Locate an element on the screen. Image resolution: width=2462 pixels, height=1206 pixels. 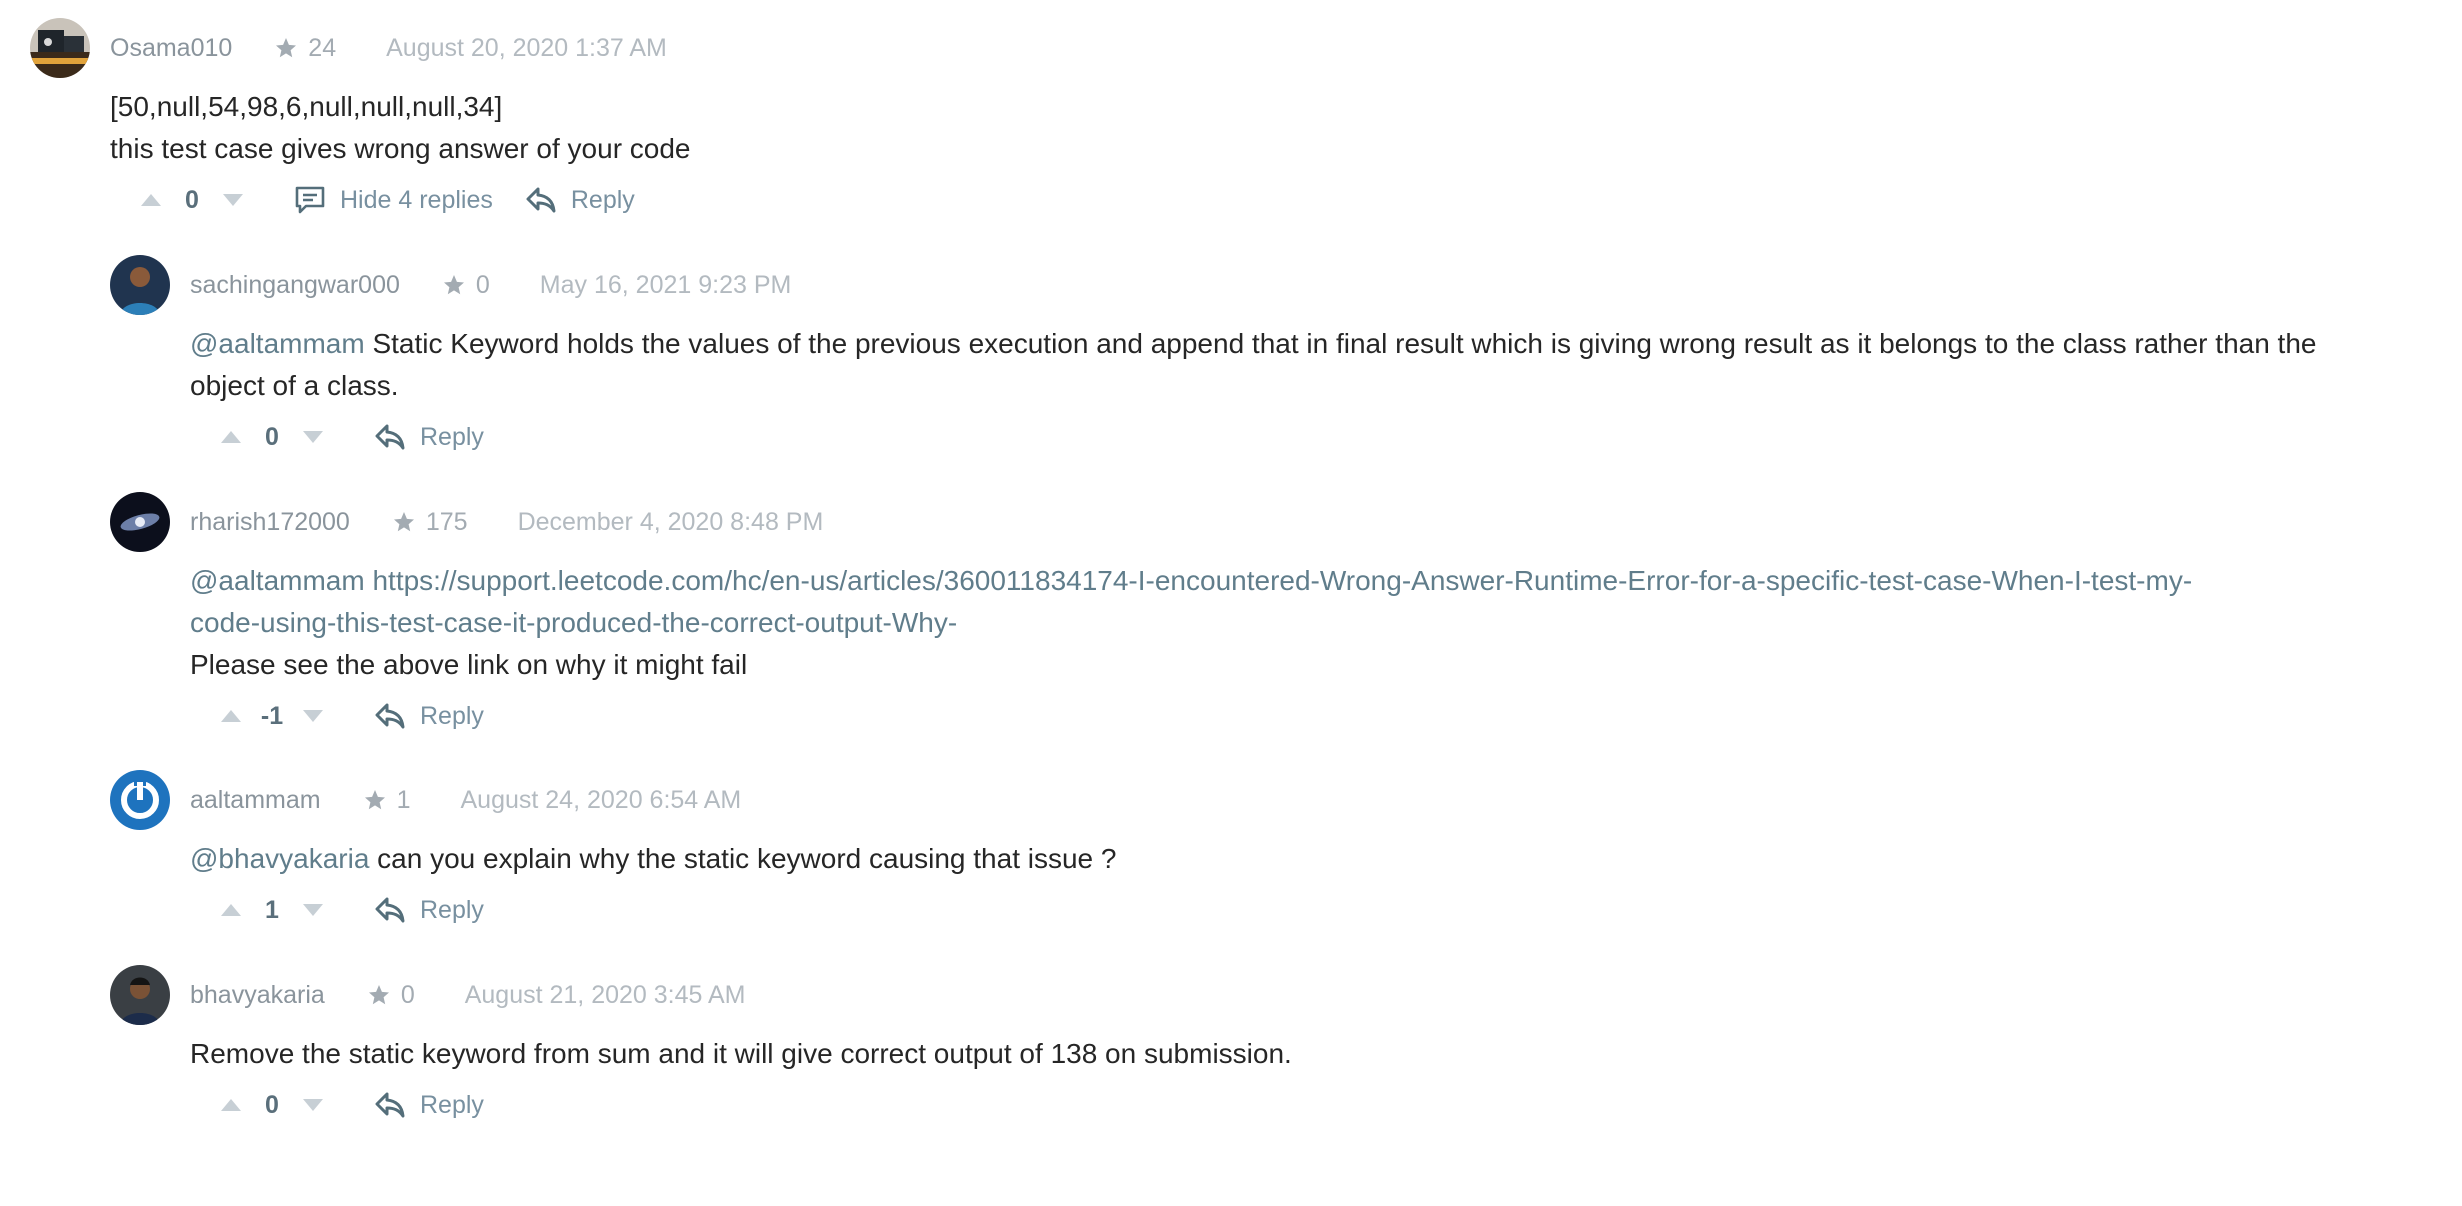
username: aaltammam is located at coordinates (255, 800).